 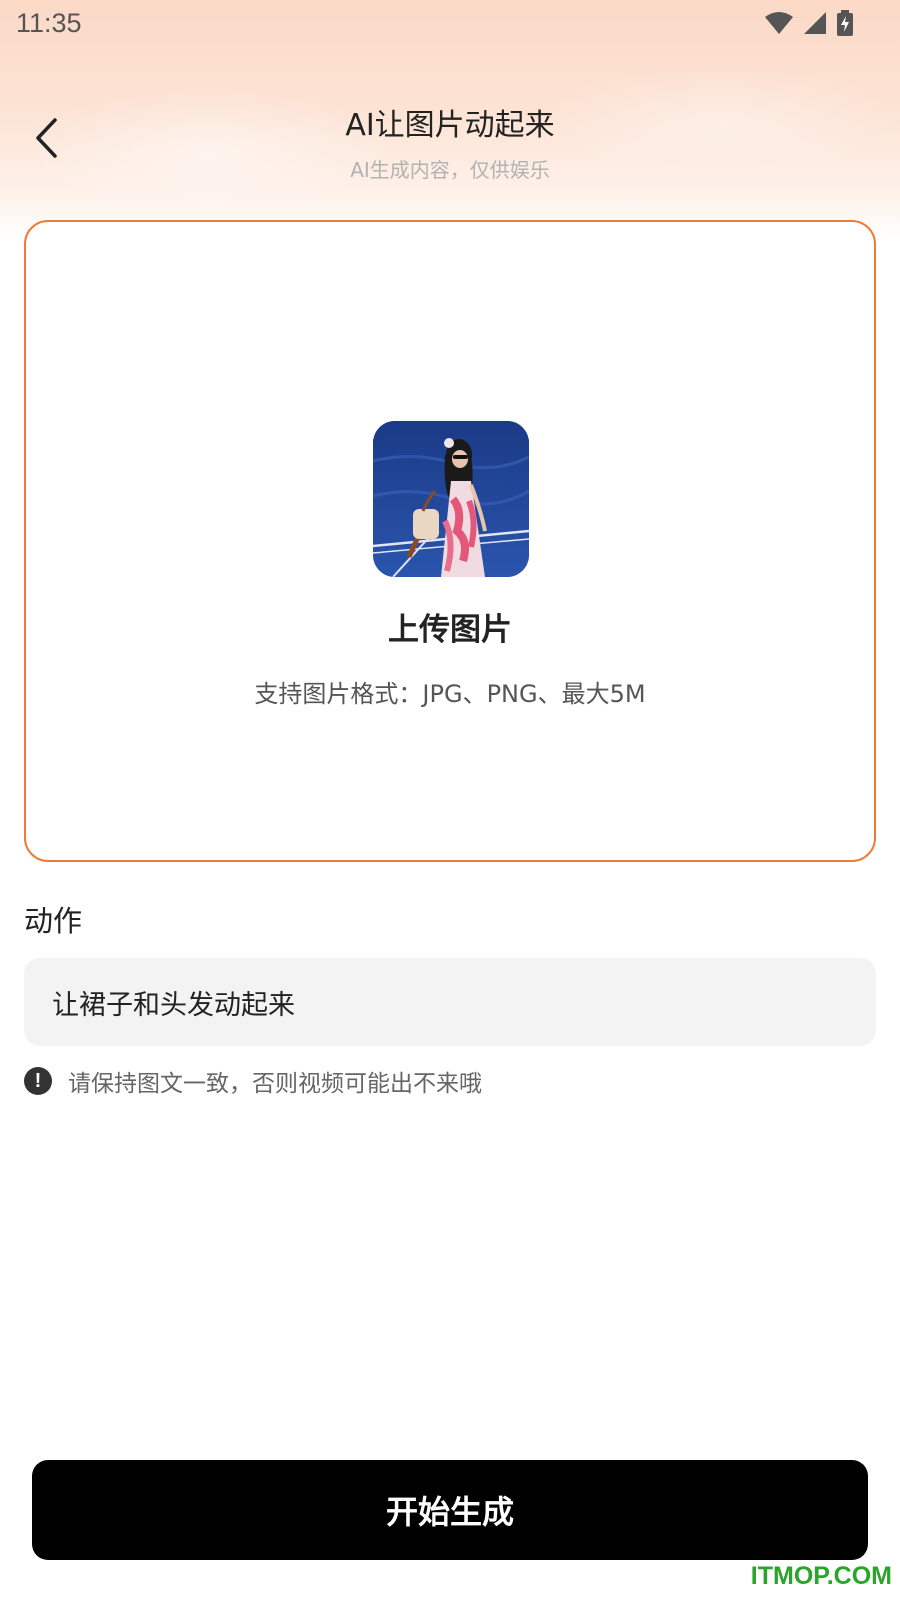 What do you see at coordinates (450, 694) in the screenshot?
I see `upload-format-hint: 支持图片格式：JPG、PNG、最大5M` at bounding box center [450, 694].